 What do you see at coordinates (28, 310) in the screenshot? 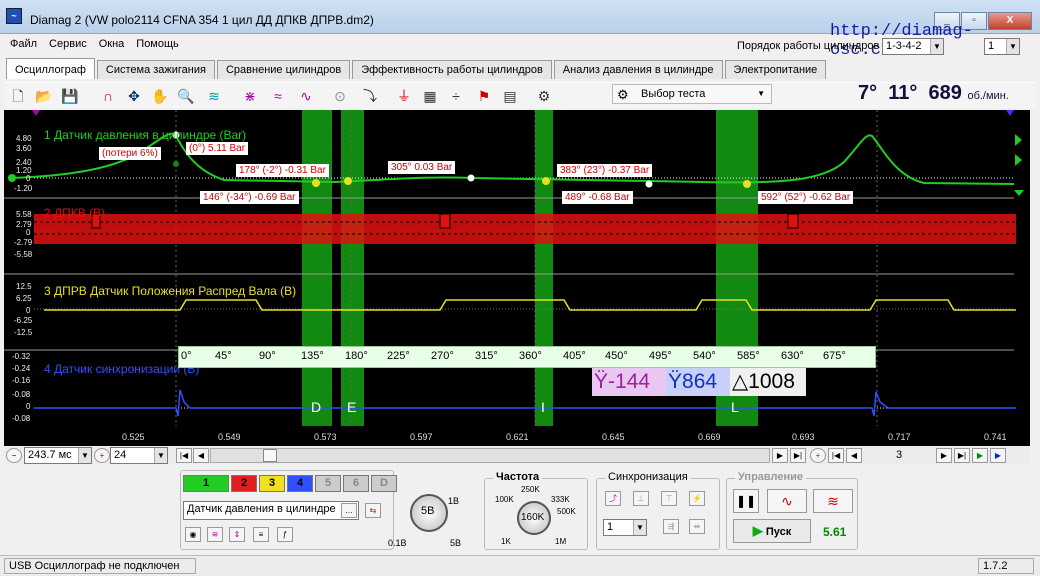
I see `ch3-tick: 0` at bounding box center [28, 310].